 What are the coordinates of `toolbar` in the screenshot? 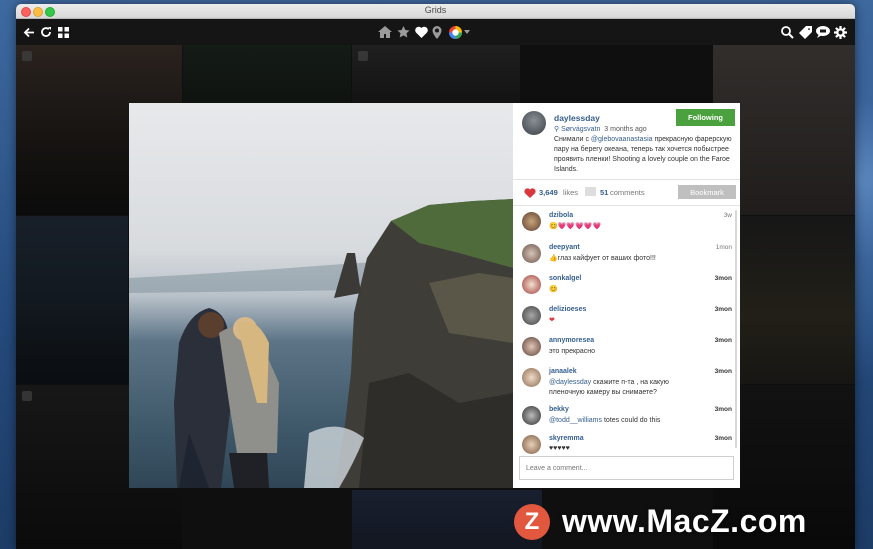 It's located at (435, 32).